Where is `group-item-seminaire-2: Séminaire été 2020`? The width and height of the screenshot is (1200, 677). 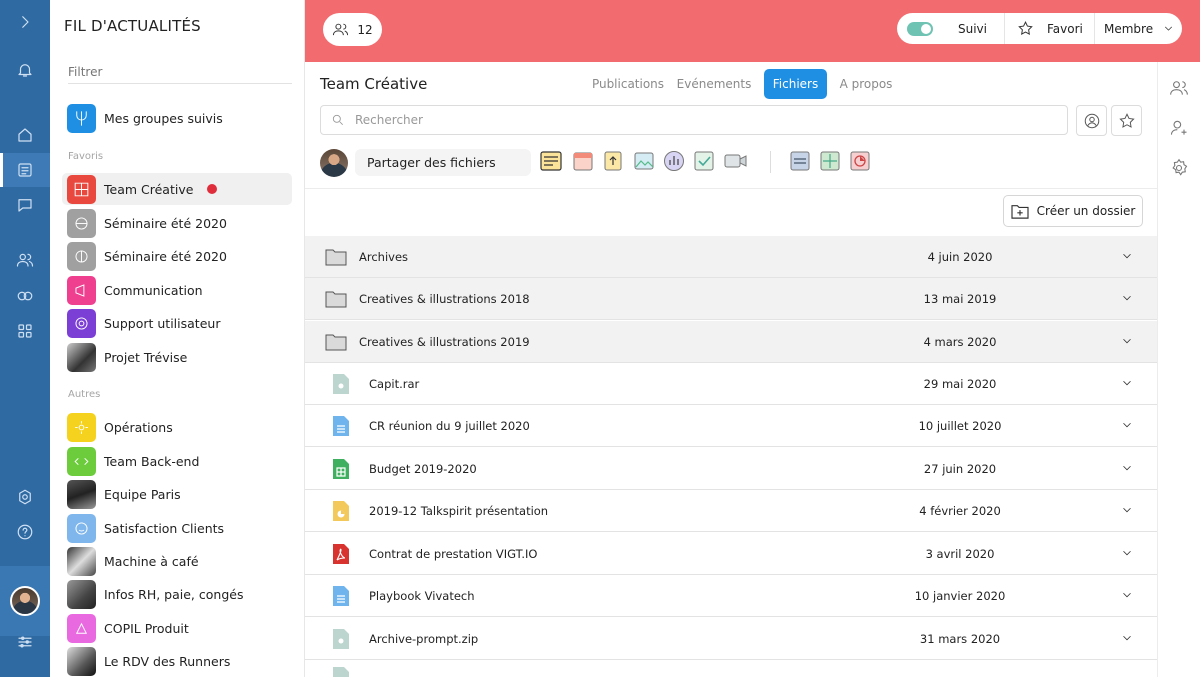
group-item-seminaire-2: Séminaire été 2020 is located at coordinates (177, 256).